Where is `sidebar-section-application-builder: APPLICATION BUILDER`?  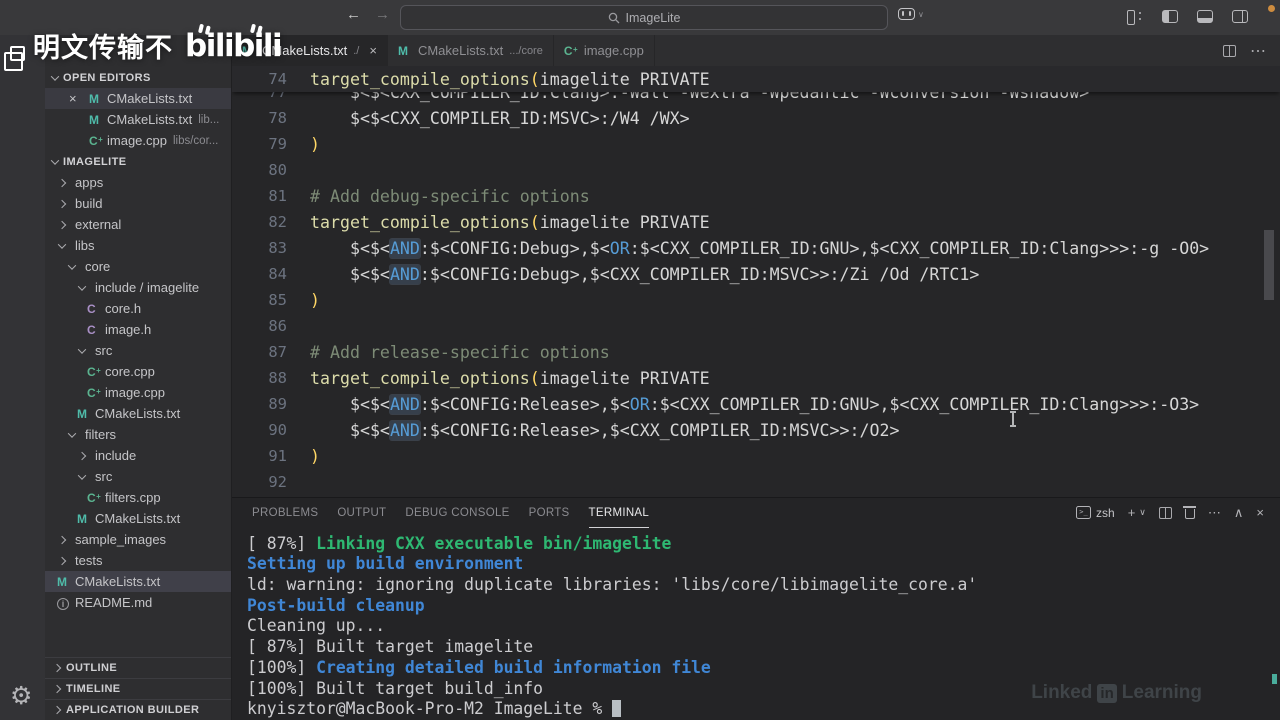
sidebar-section-application-builder: APPLICATION BUILDER is located at coordinates (138, 709).